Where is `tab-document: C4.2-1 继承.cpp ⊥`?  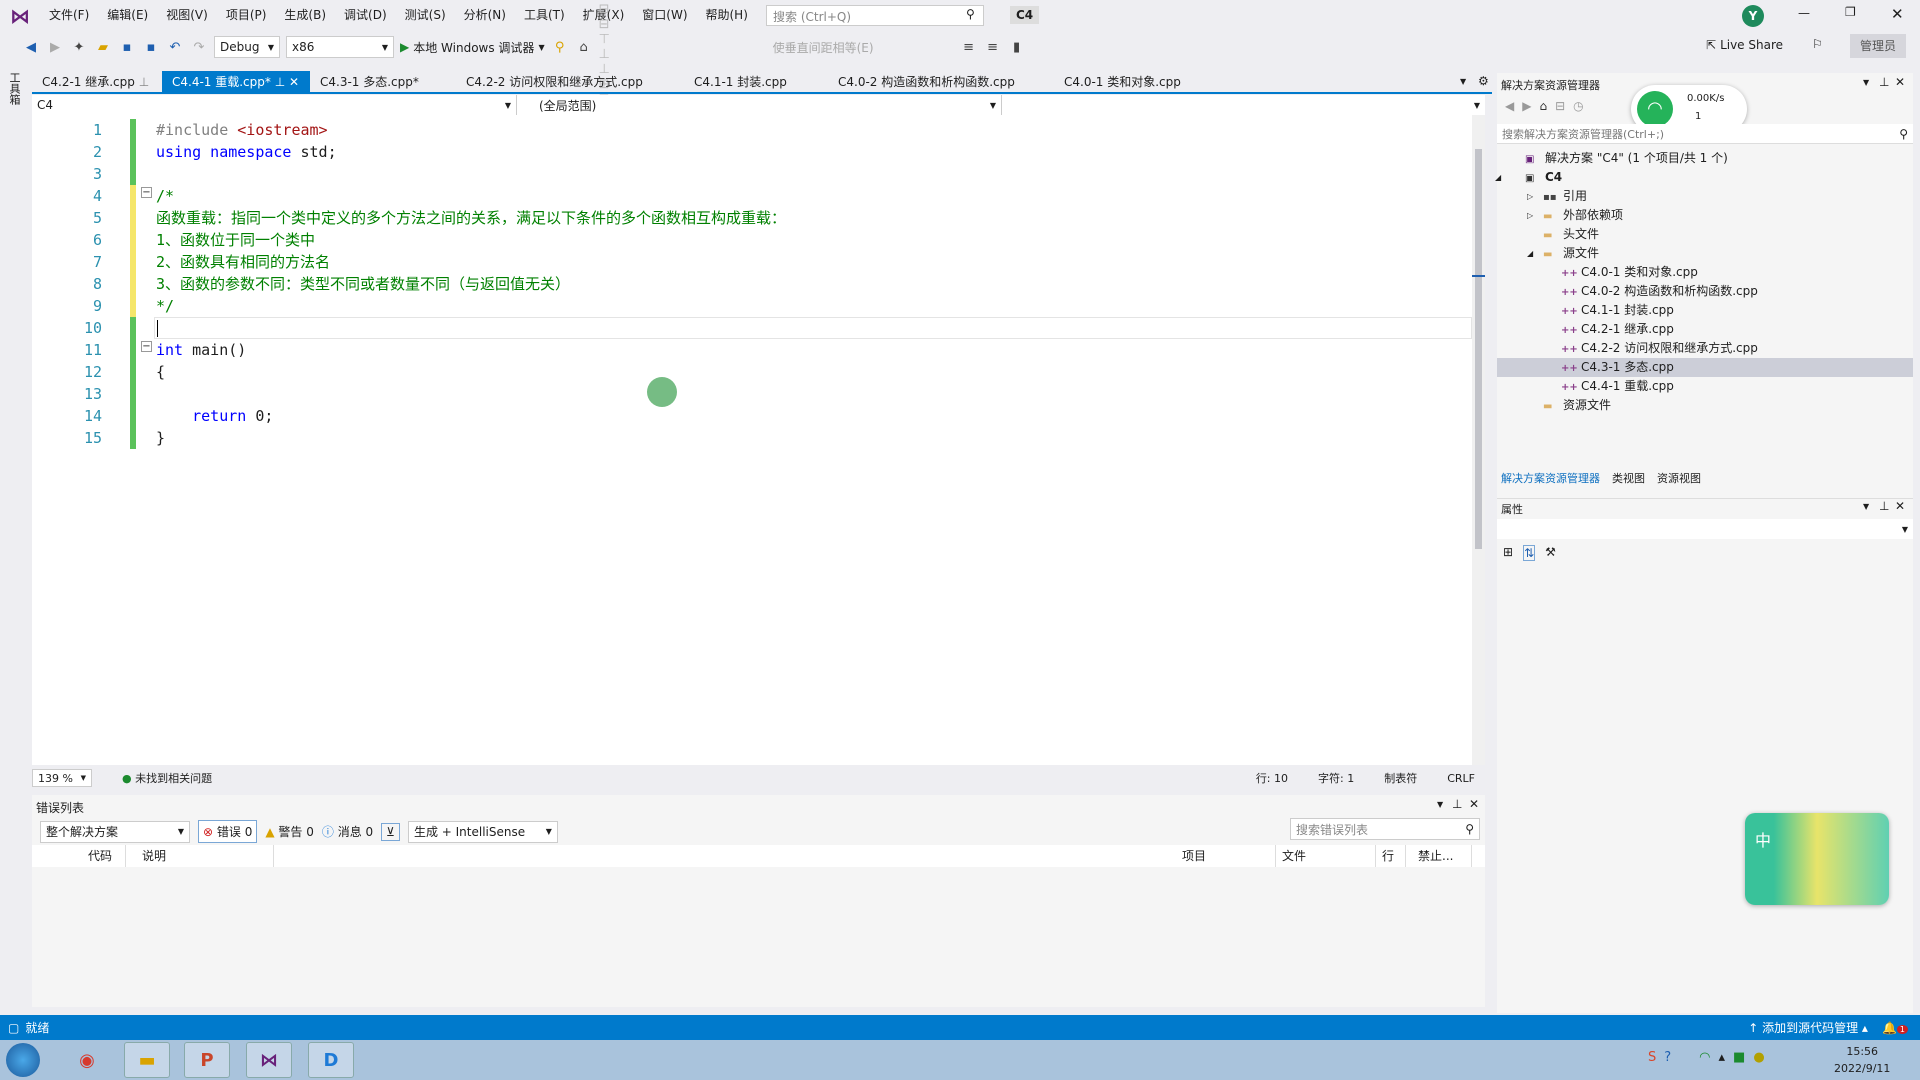
tab-document: C4.2-1 继承.cpp ⊥ is located at coordinates (97, 81).